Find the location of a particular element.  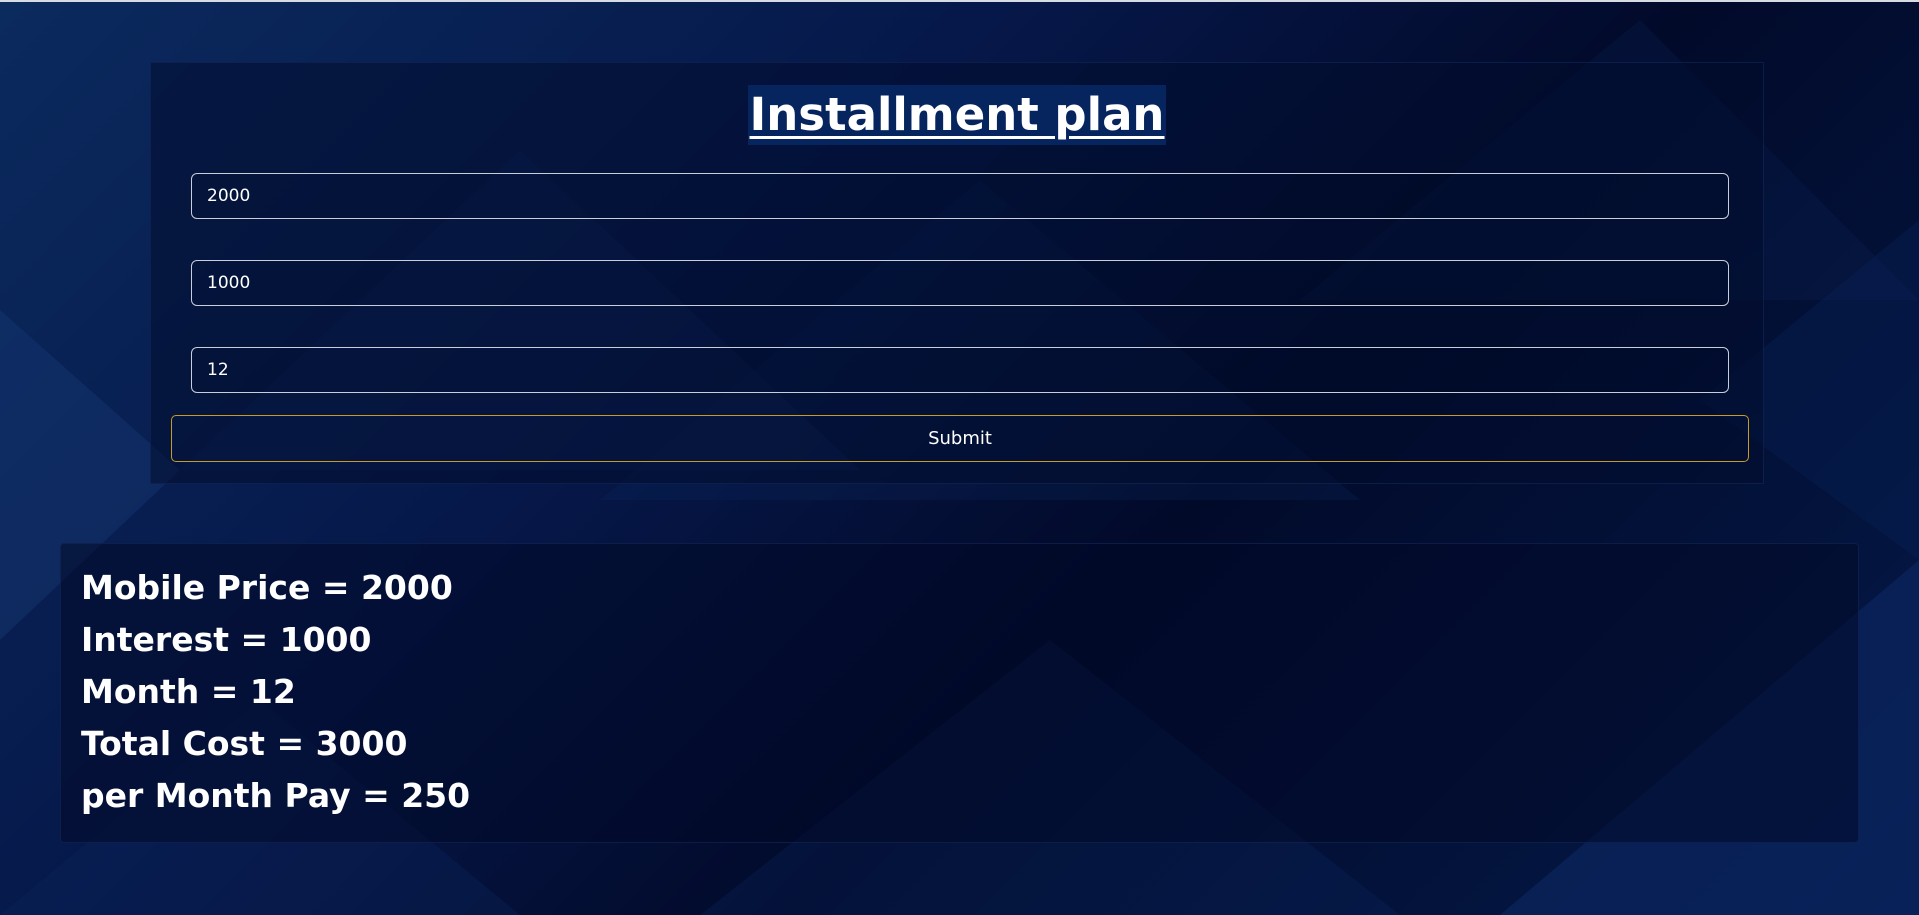

result-mobile-price: Mobile Price = 2000 is located at coordinates (267, 587).